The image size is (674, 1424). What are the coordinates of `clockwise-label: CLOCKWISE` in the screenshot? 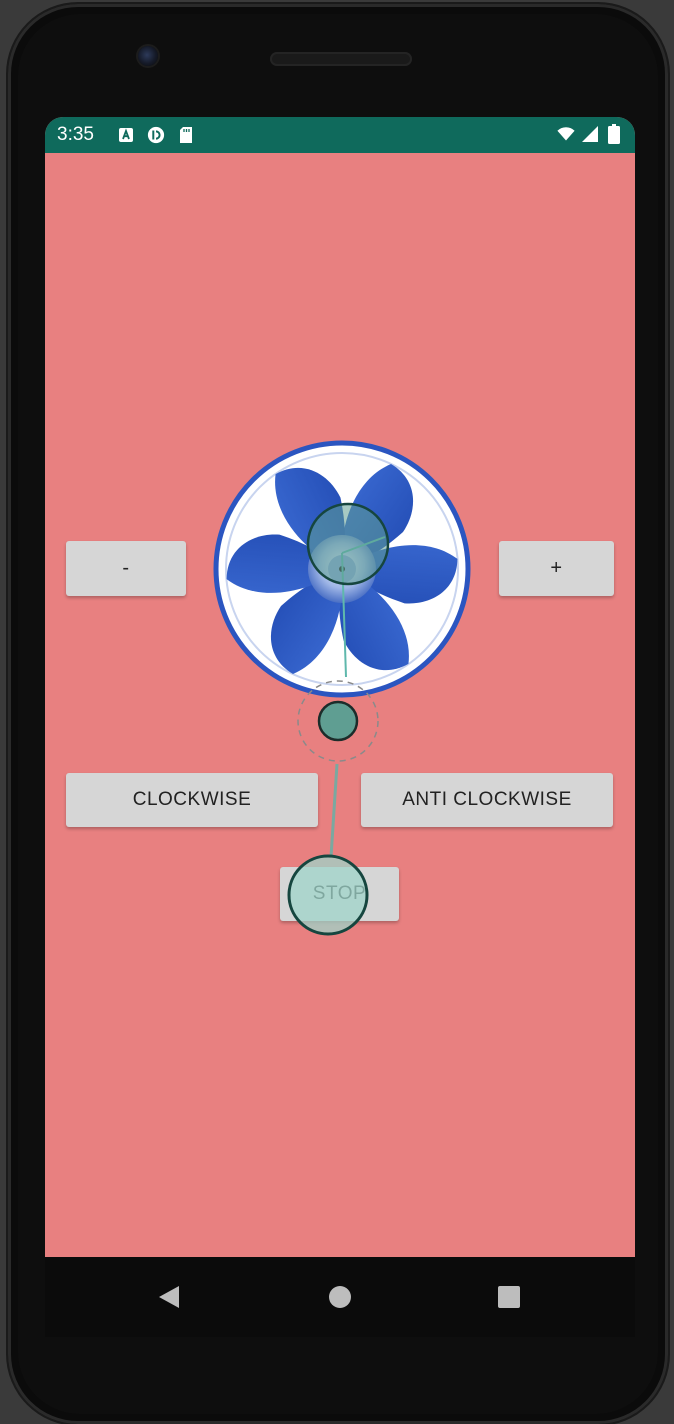 It's located at (192, 799).